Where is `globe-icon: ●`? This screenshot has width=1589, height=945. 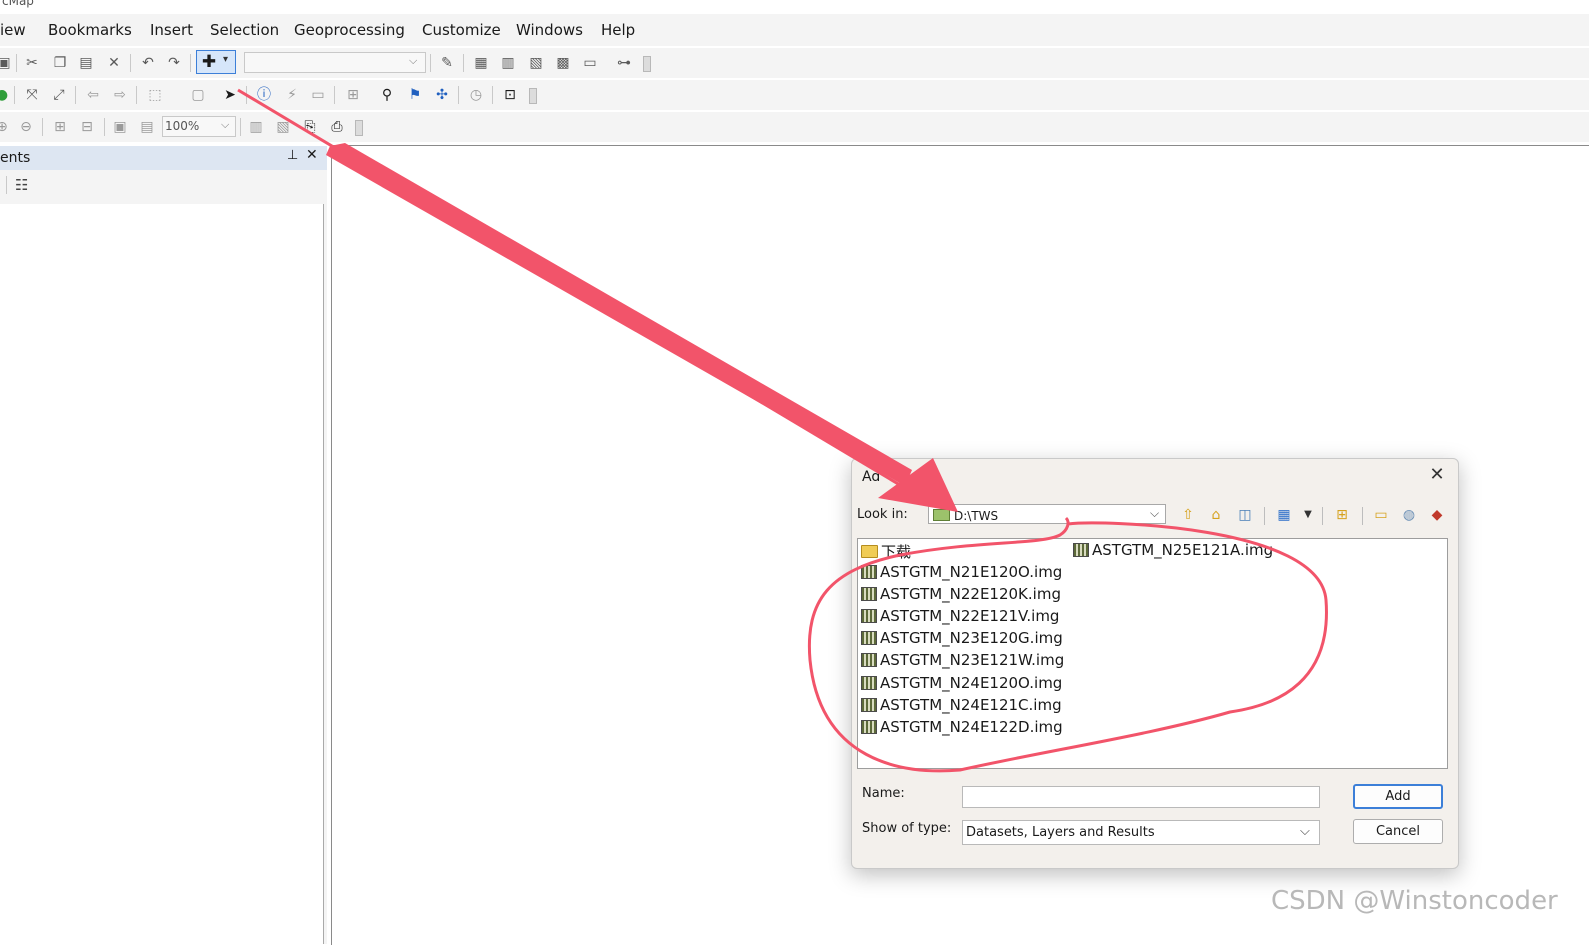 globe-icon: ● is located at coordinates (6, 95).